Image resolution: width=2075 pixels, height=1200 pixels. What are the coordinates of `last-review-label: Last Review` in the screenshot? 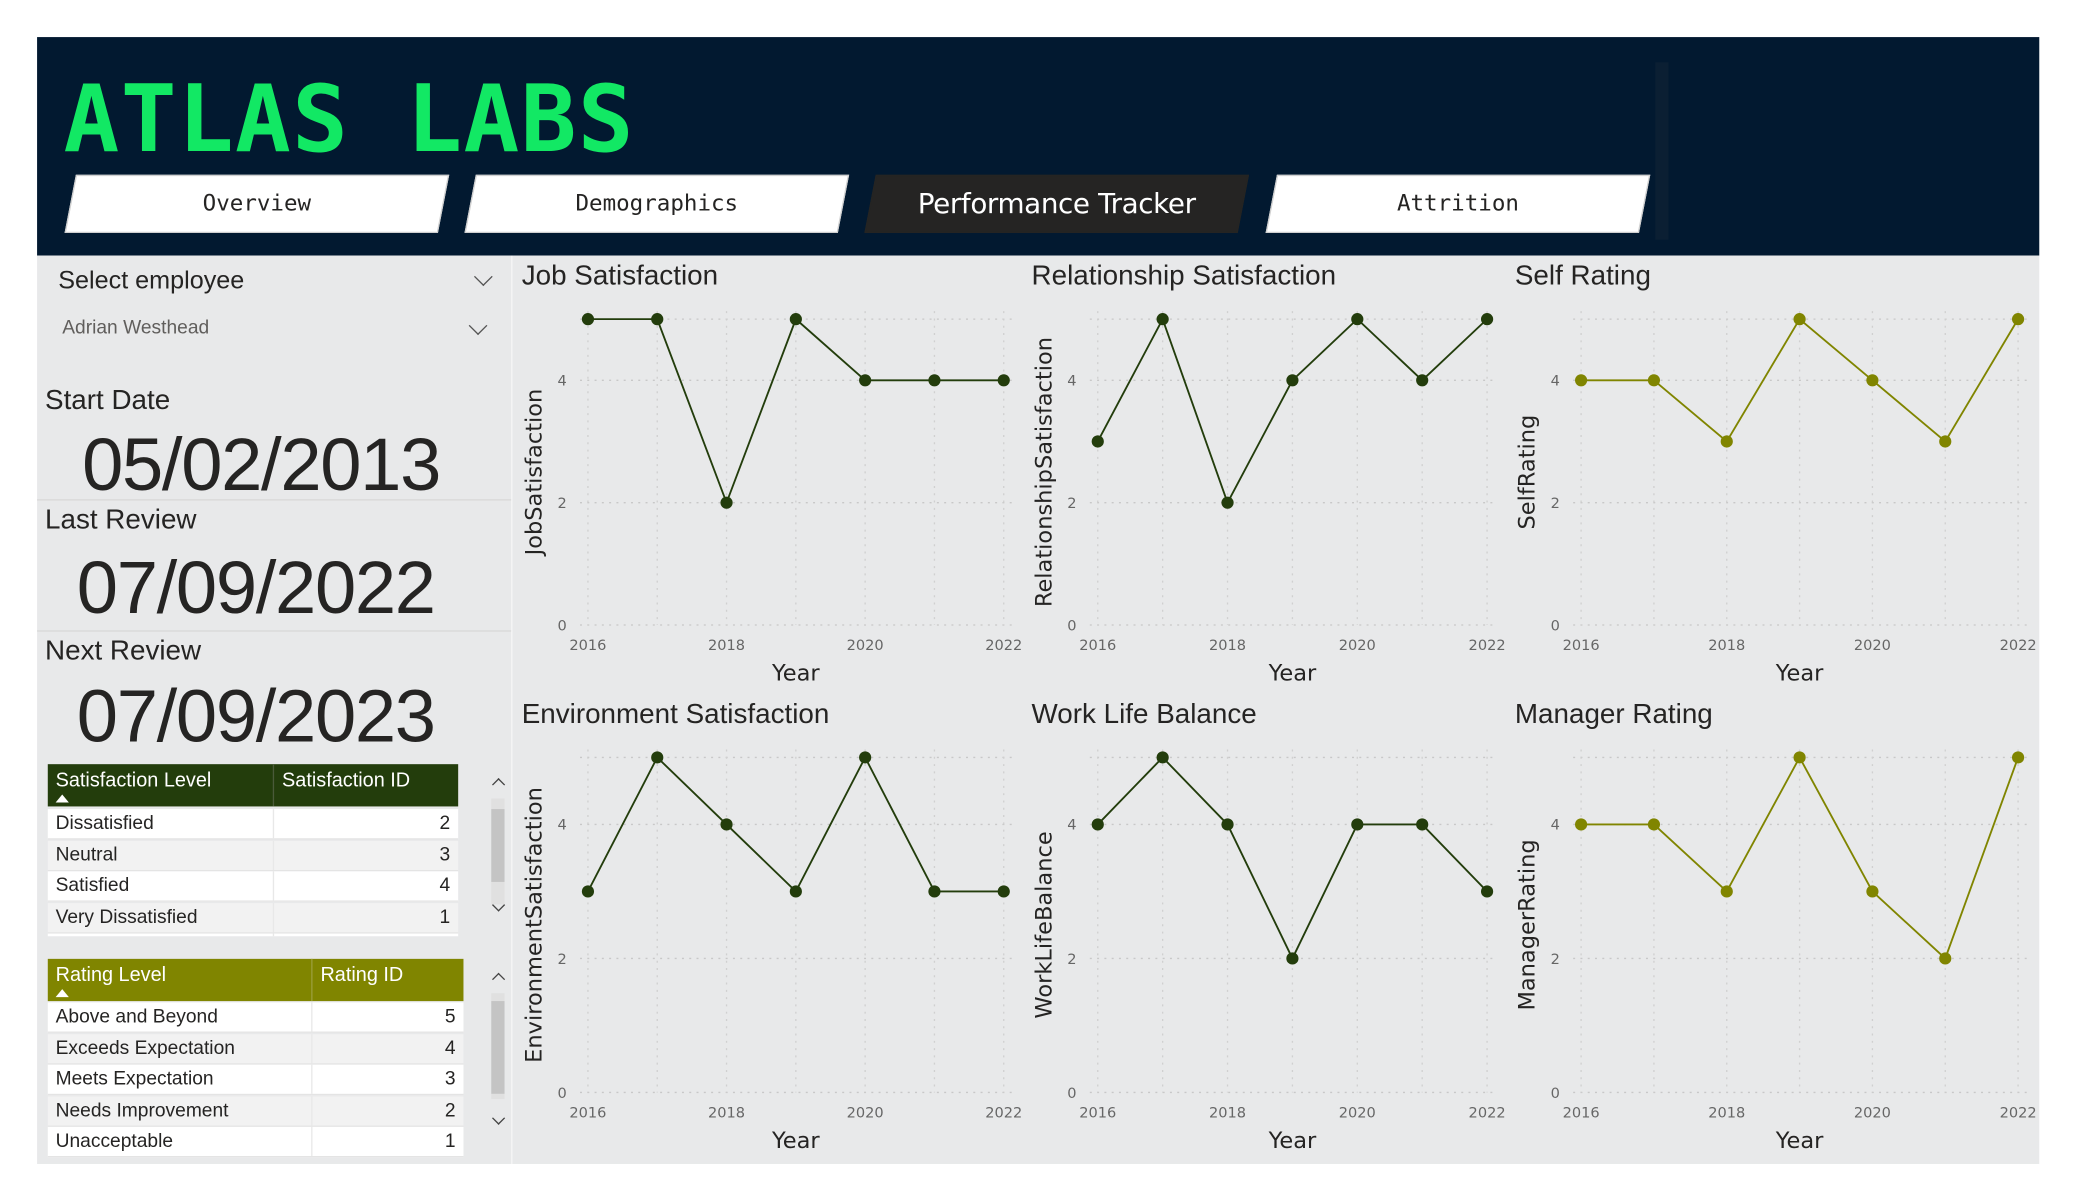 It's located at (121, 519).